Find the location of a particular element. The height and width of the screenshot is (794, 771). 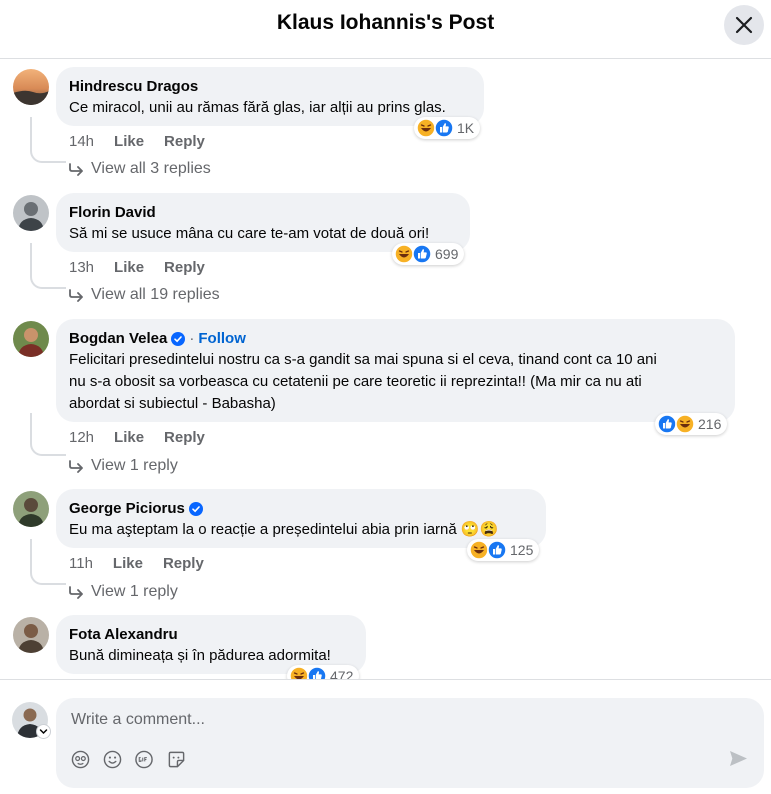

reaction-count: 472 is located at coordinates (342, 673).